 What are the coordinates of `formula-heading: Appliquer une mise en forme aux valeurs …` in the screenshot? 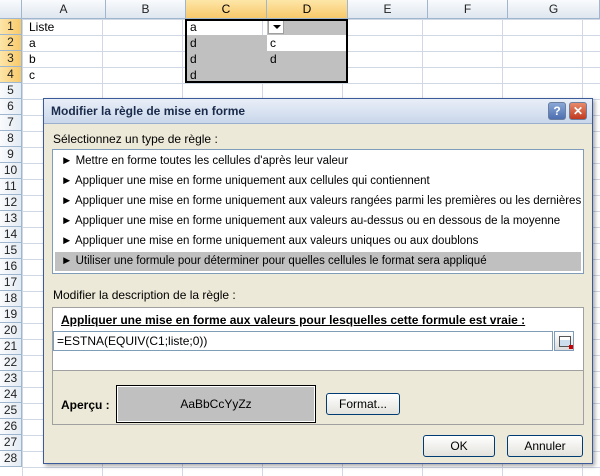 It's located at (293, 320).